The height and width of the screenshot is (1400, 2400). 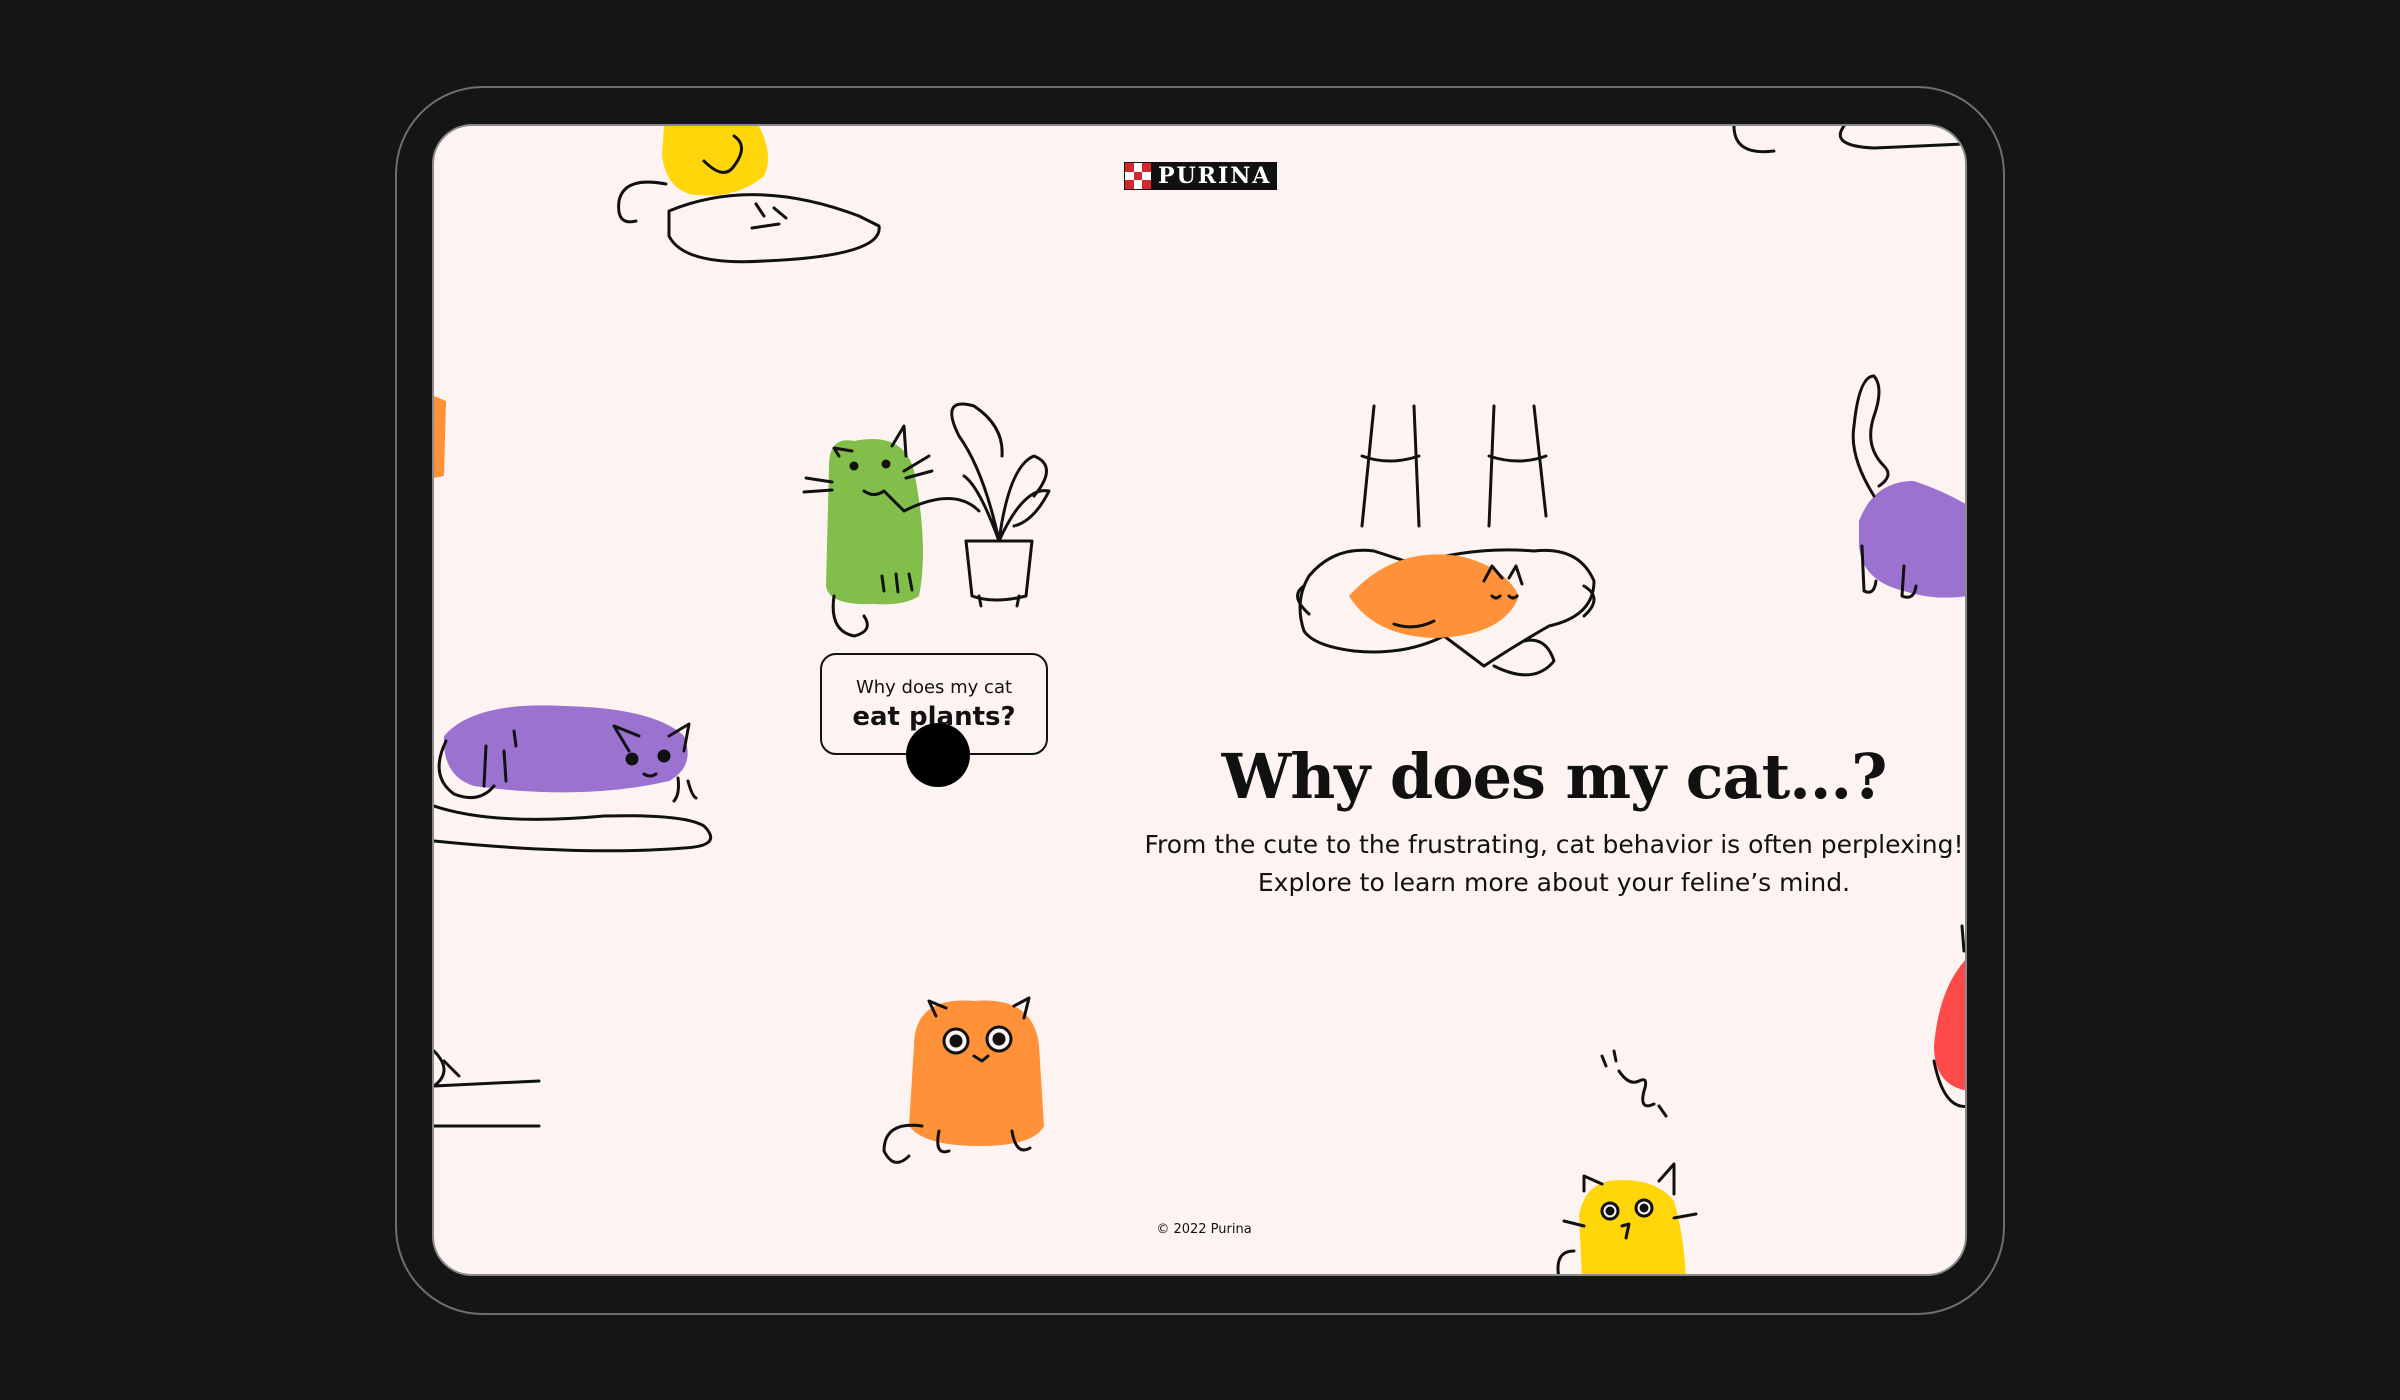 I want to click on red-cat-right-edge-illustration, so click(x=1949, y=1016).